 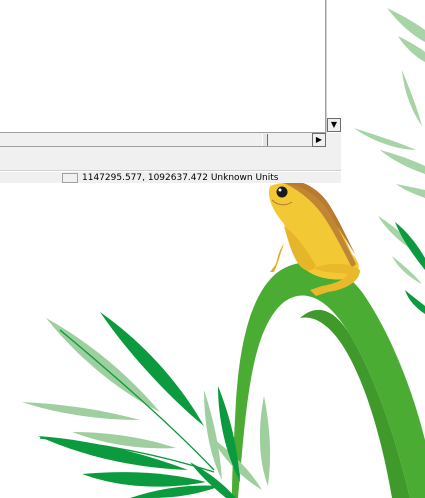 What do you see at coordinates (333, 140) in the screenshot?
I see `scrollbar-corner` at bounding box center [333, 140].